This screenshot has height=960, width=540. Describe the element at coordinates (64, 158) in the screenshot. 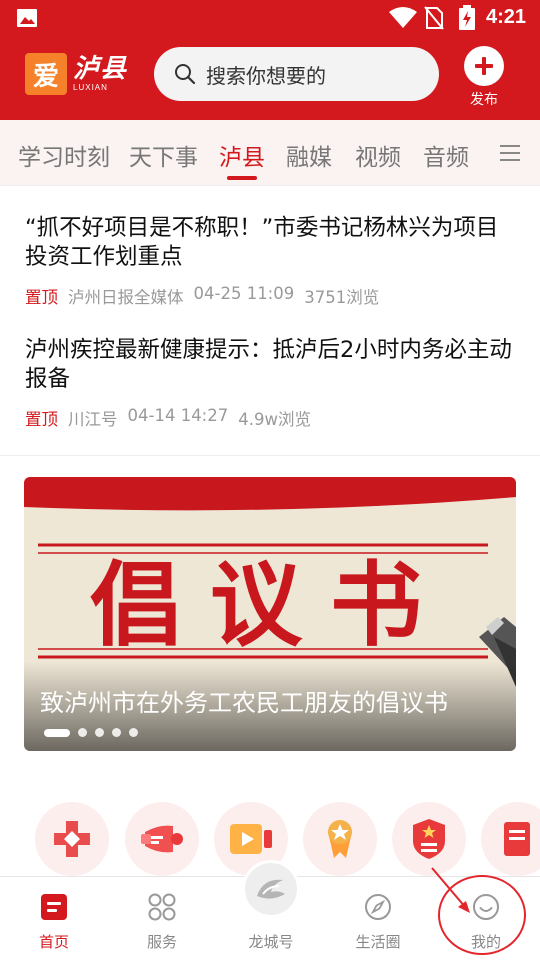

I see `tab-label: 学习时刻` at that location.